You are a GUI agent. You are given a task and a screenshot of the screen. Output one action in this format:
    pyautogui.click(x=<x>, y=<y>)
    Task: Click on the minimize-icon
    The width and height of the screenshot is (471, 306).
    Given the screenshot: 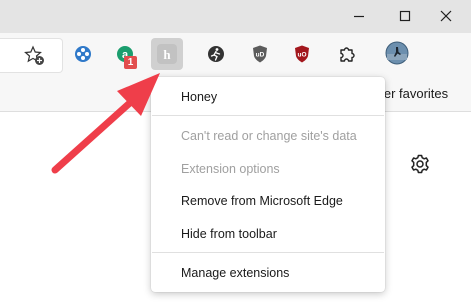 What is the action you would take?
    pyautogui.click(x=359, y=16)
    